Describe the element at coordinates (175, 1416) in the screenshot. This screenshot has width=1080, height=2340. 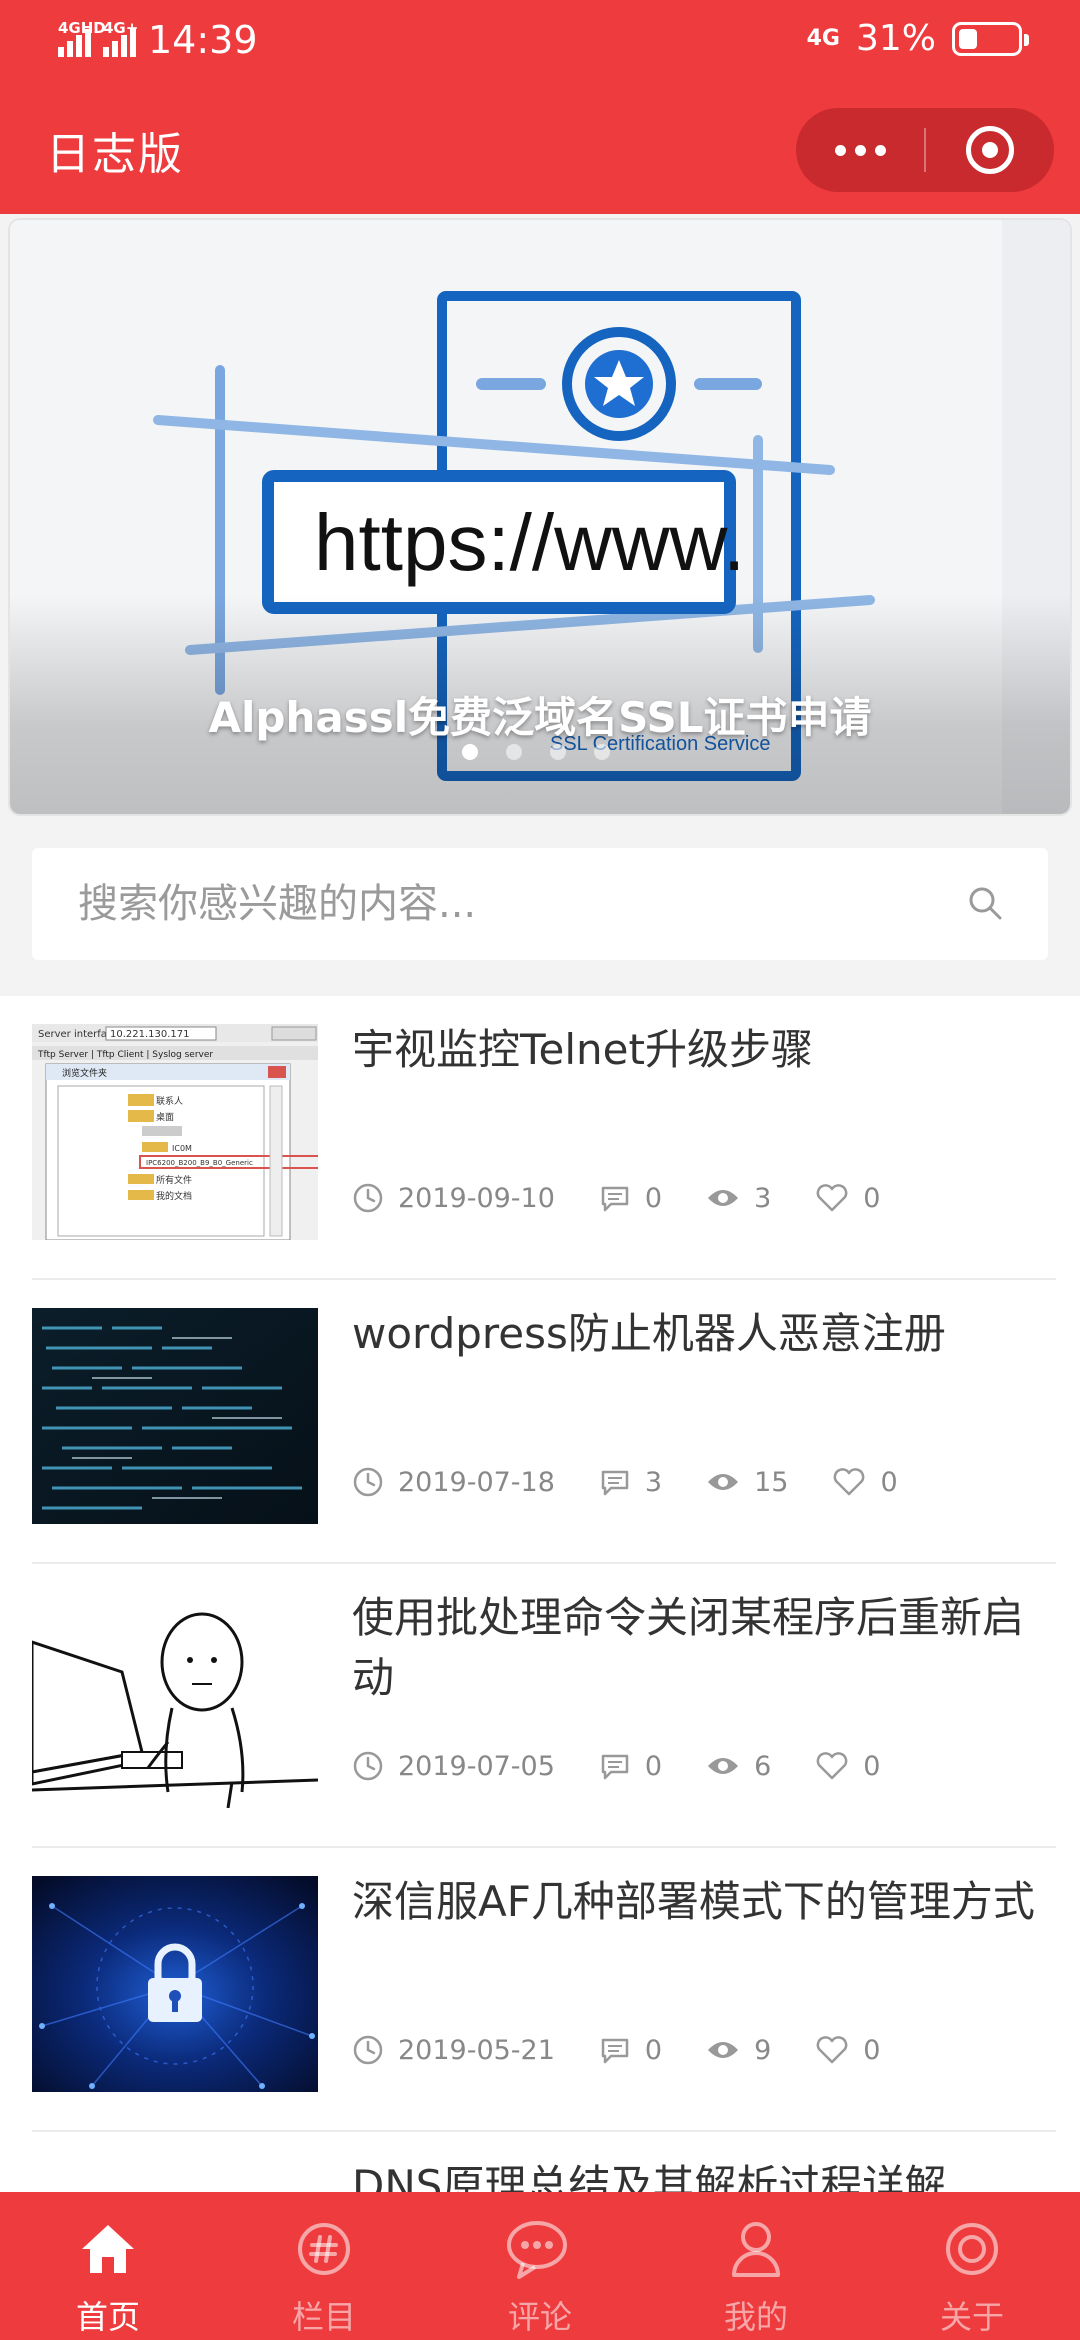
I see `post-thumbnail-code` at that location.